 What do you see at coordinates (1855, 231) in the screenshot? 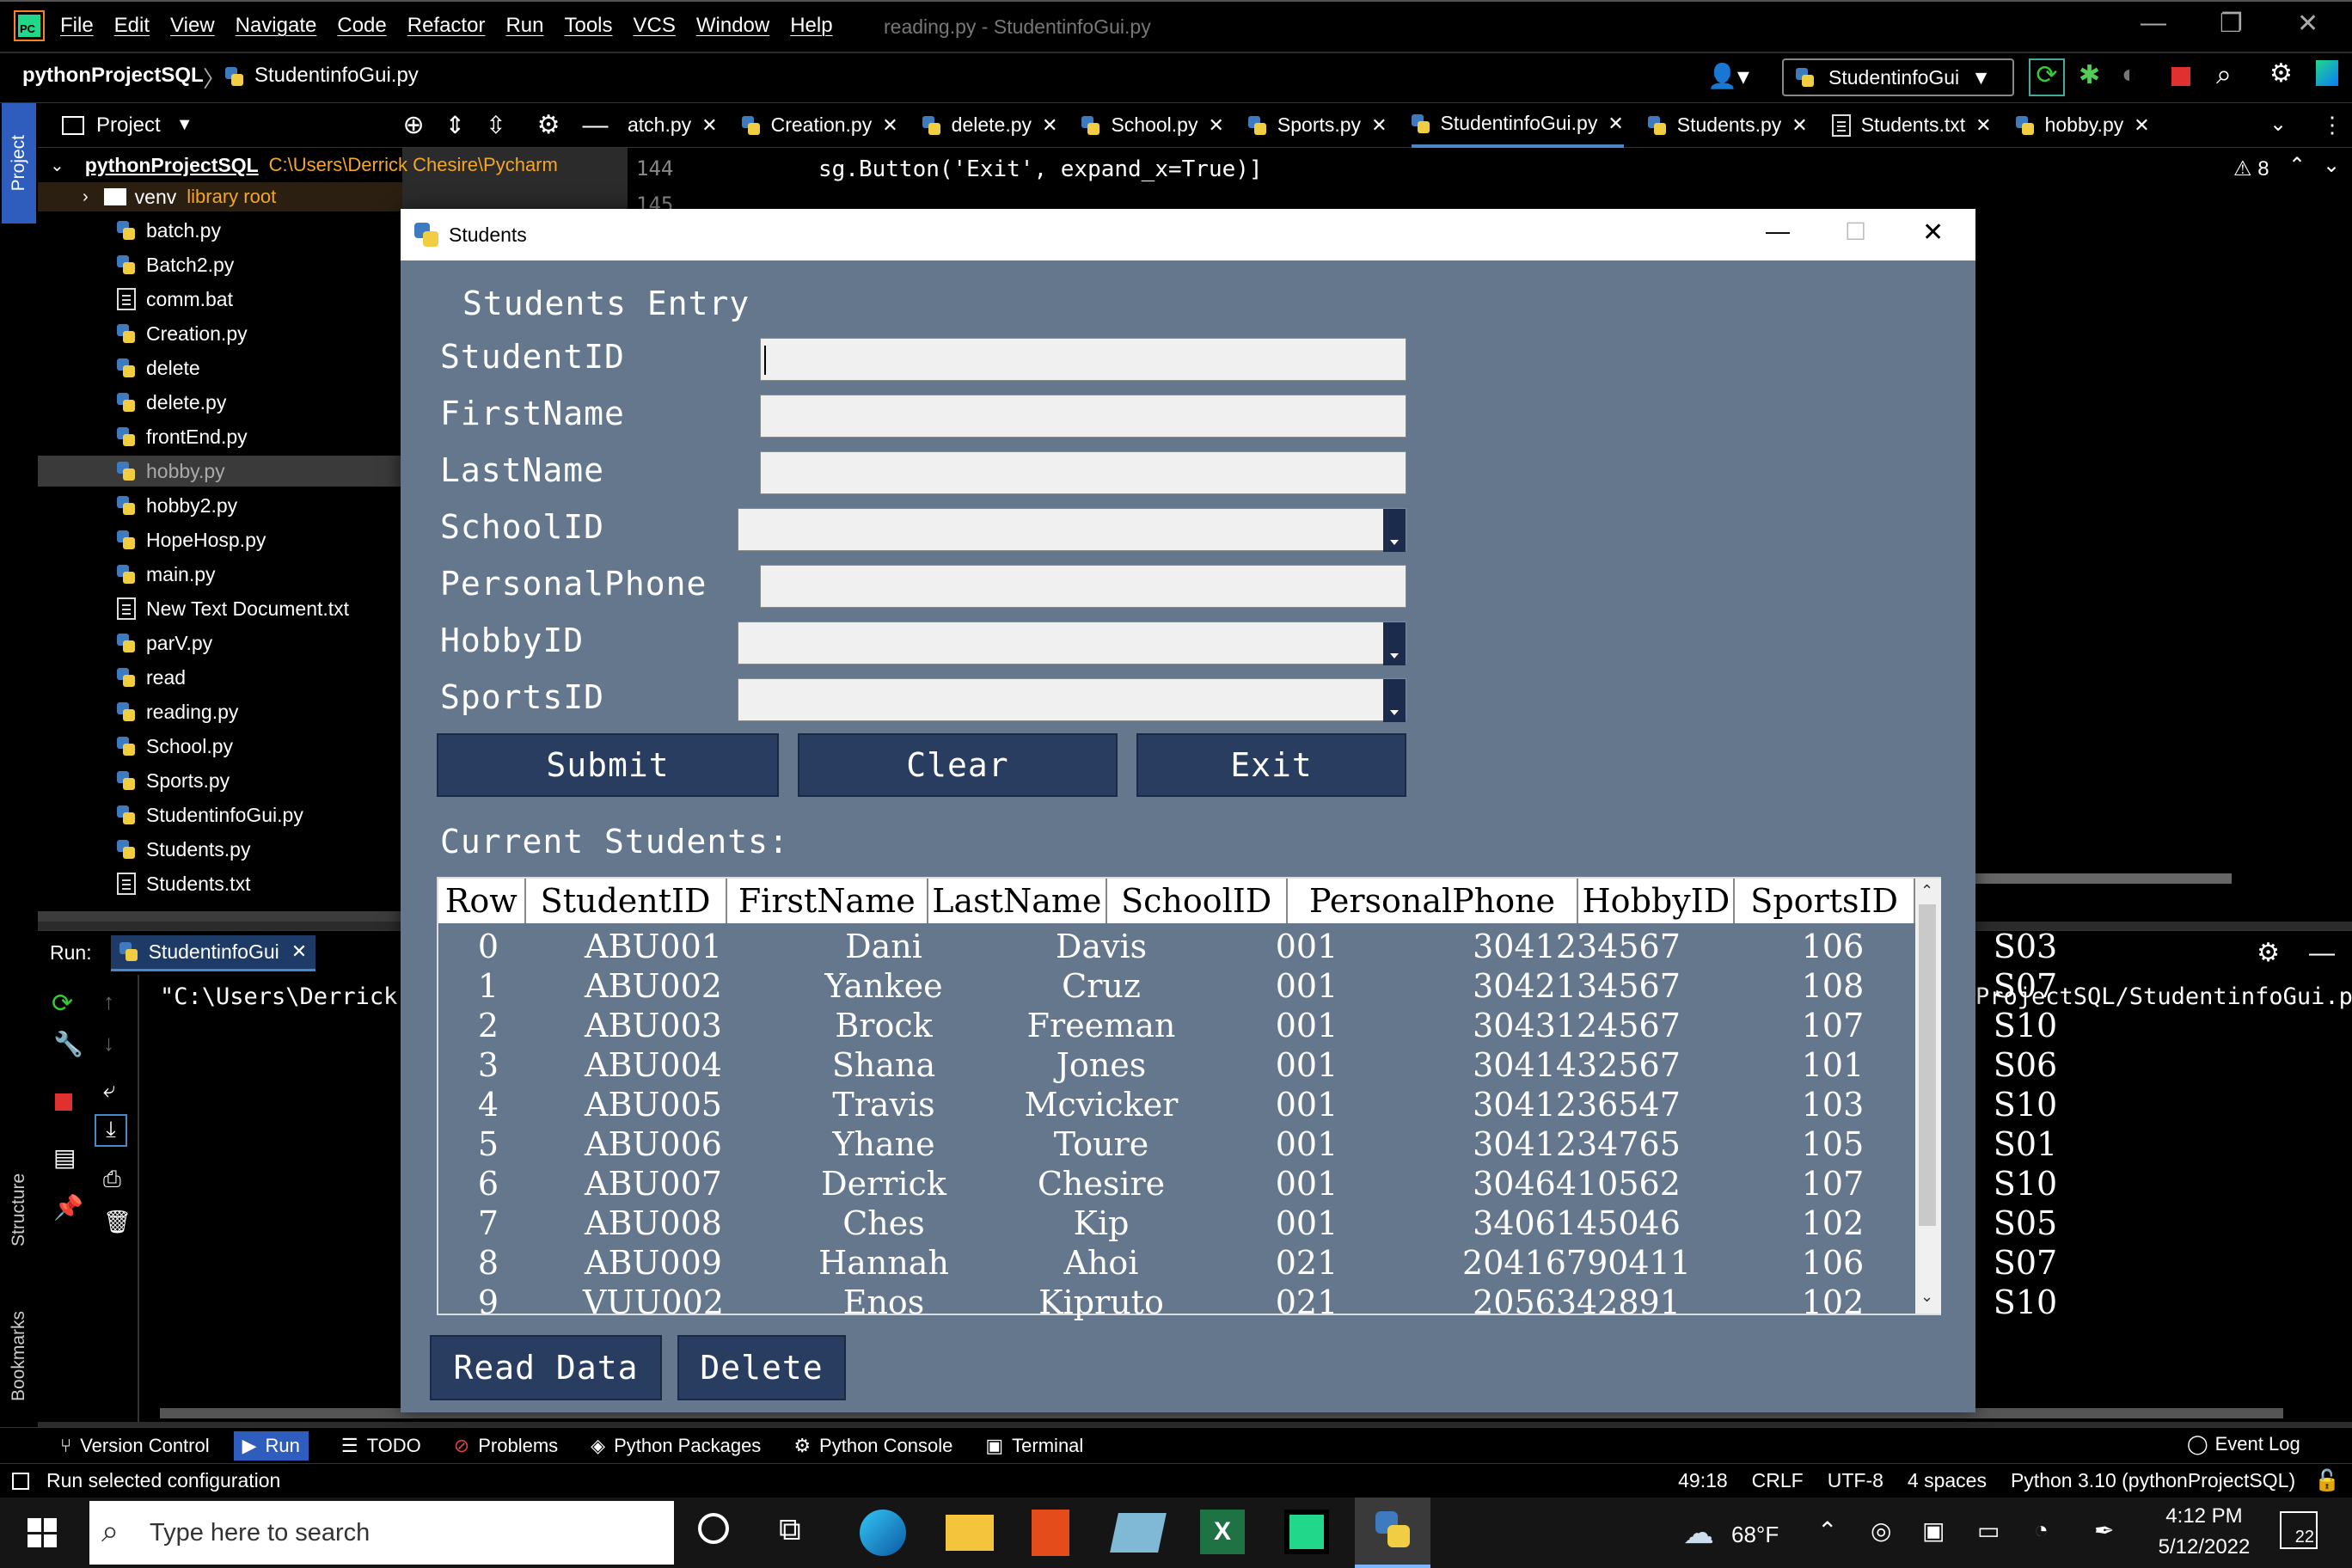
I see `maximize-icon: ☐` at bounding box center [1855, 231].